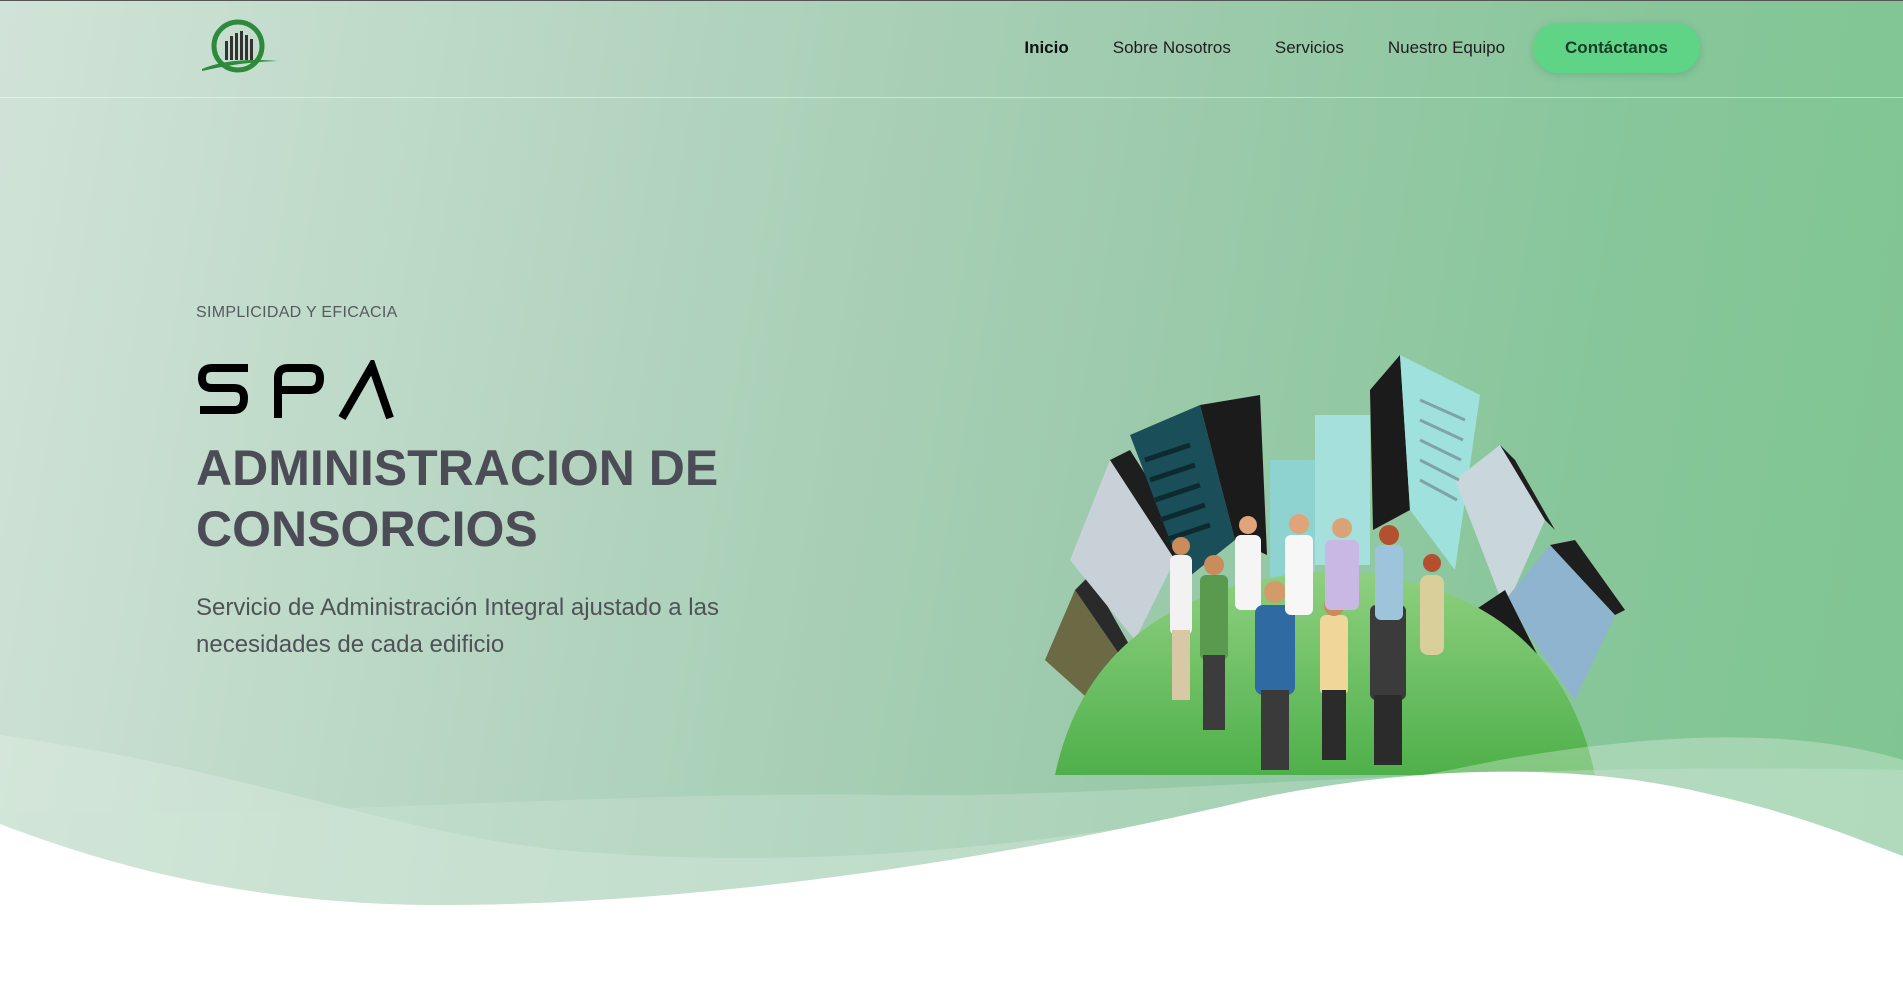 This screenshot has height=999, width=1903. Describe the element at coordinates (1309, 48) in the screenshot. I see `nav-item-servicios: Servicios` at that location.